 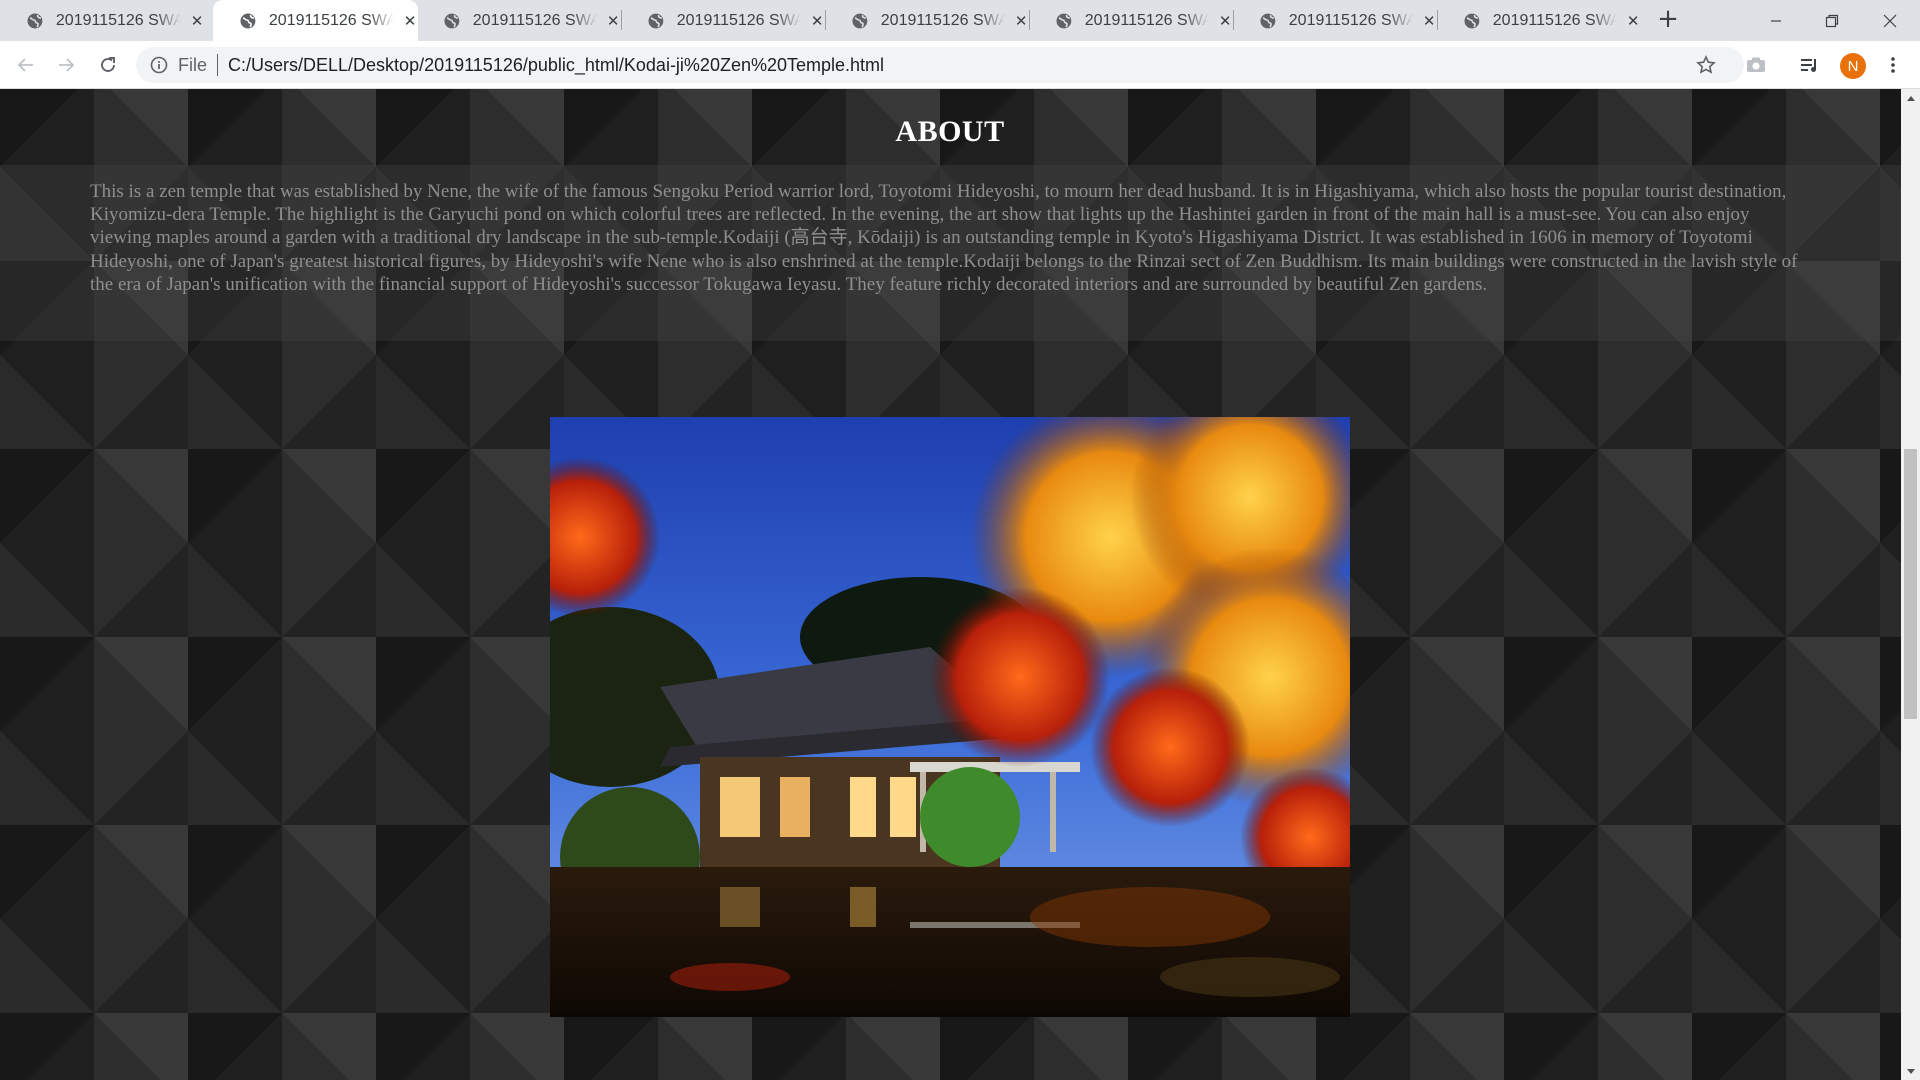 I want to click on scheme-label: File, so click(x=193, y=64).